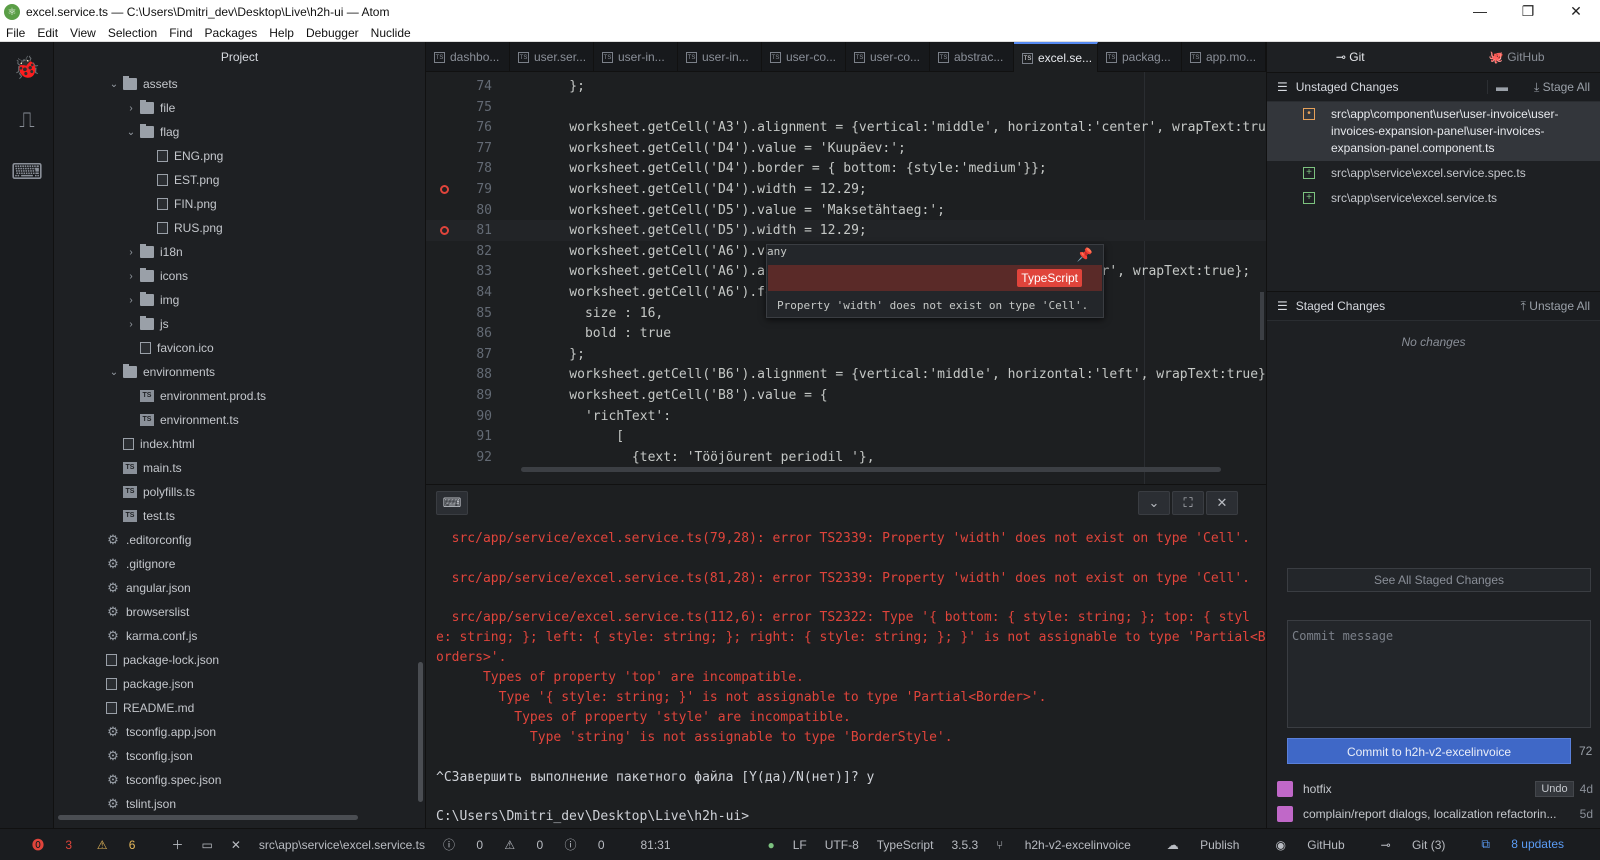 The height and width of the screenshot is (860, 1600). Describe the element at coordinates (656, 845) in the screenshot. I see `cursor-position: 81:31` at that location.